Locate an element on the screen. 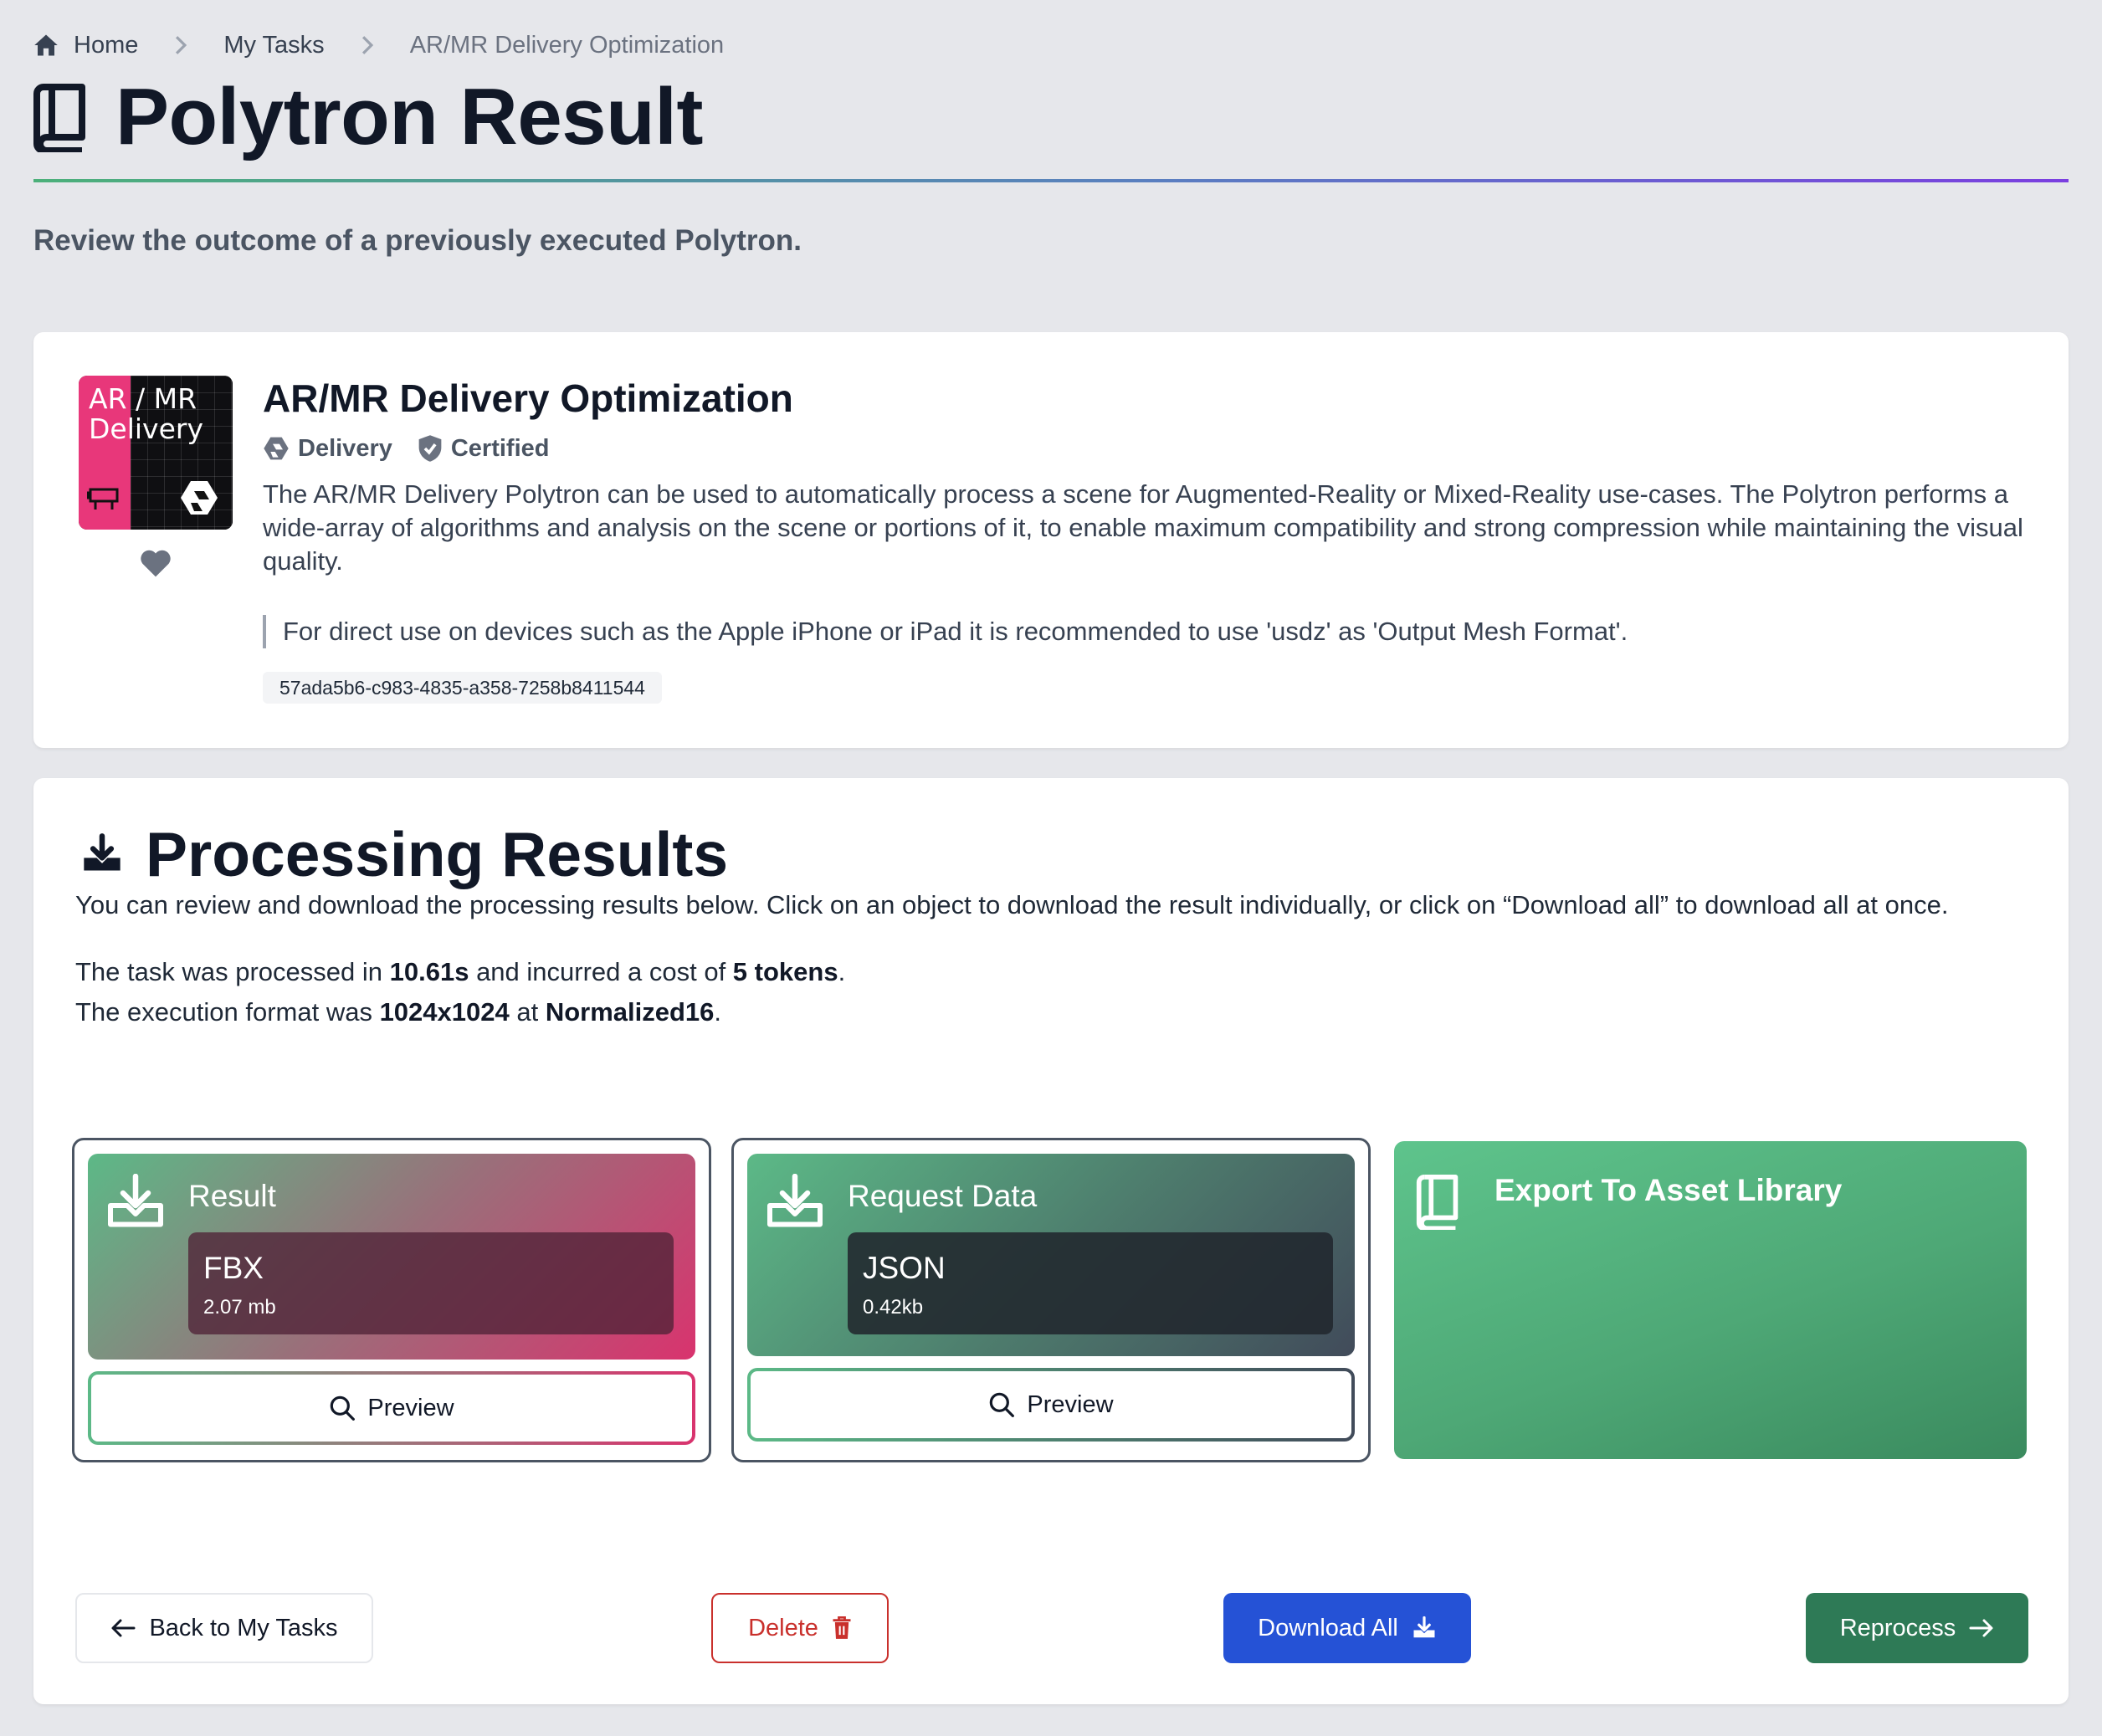 This screenshot has width=2102, height=1736. request-data-preview-label: Preview is located at coordinates (1070, 1404).